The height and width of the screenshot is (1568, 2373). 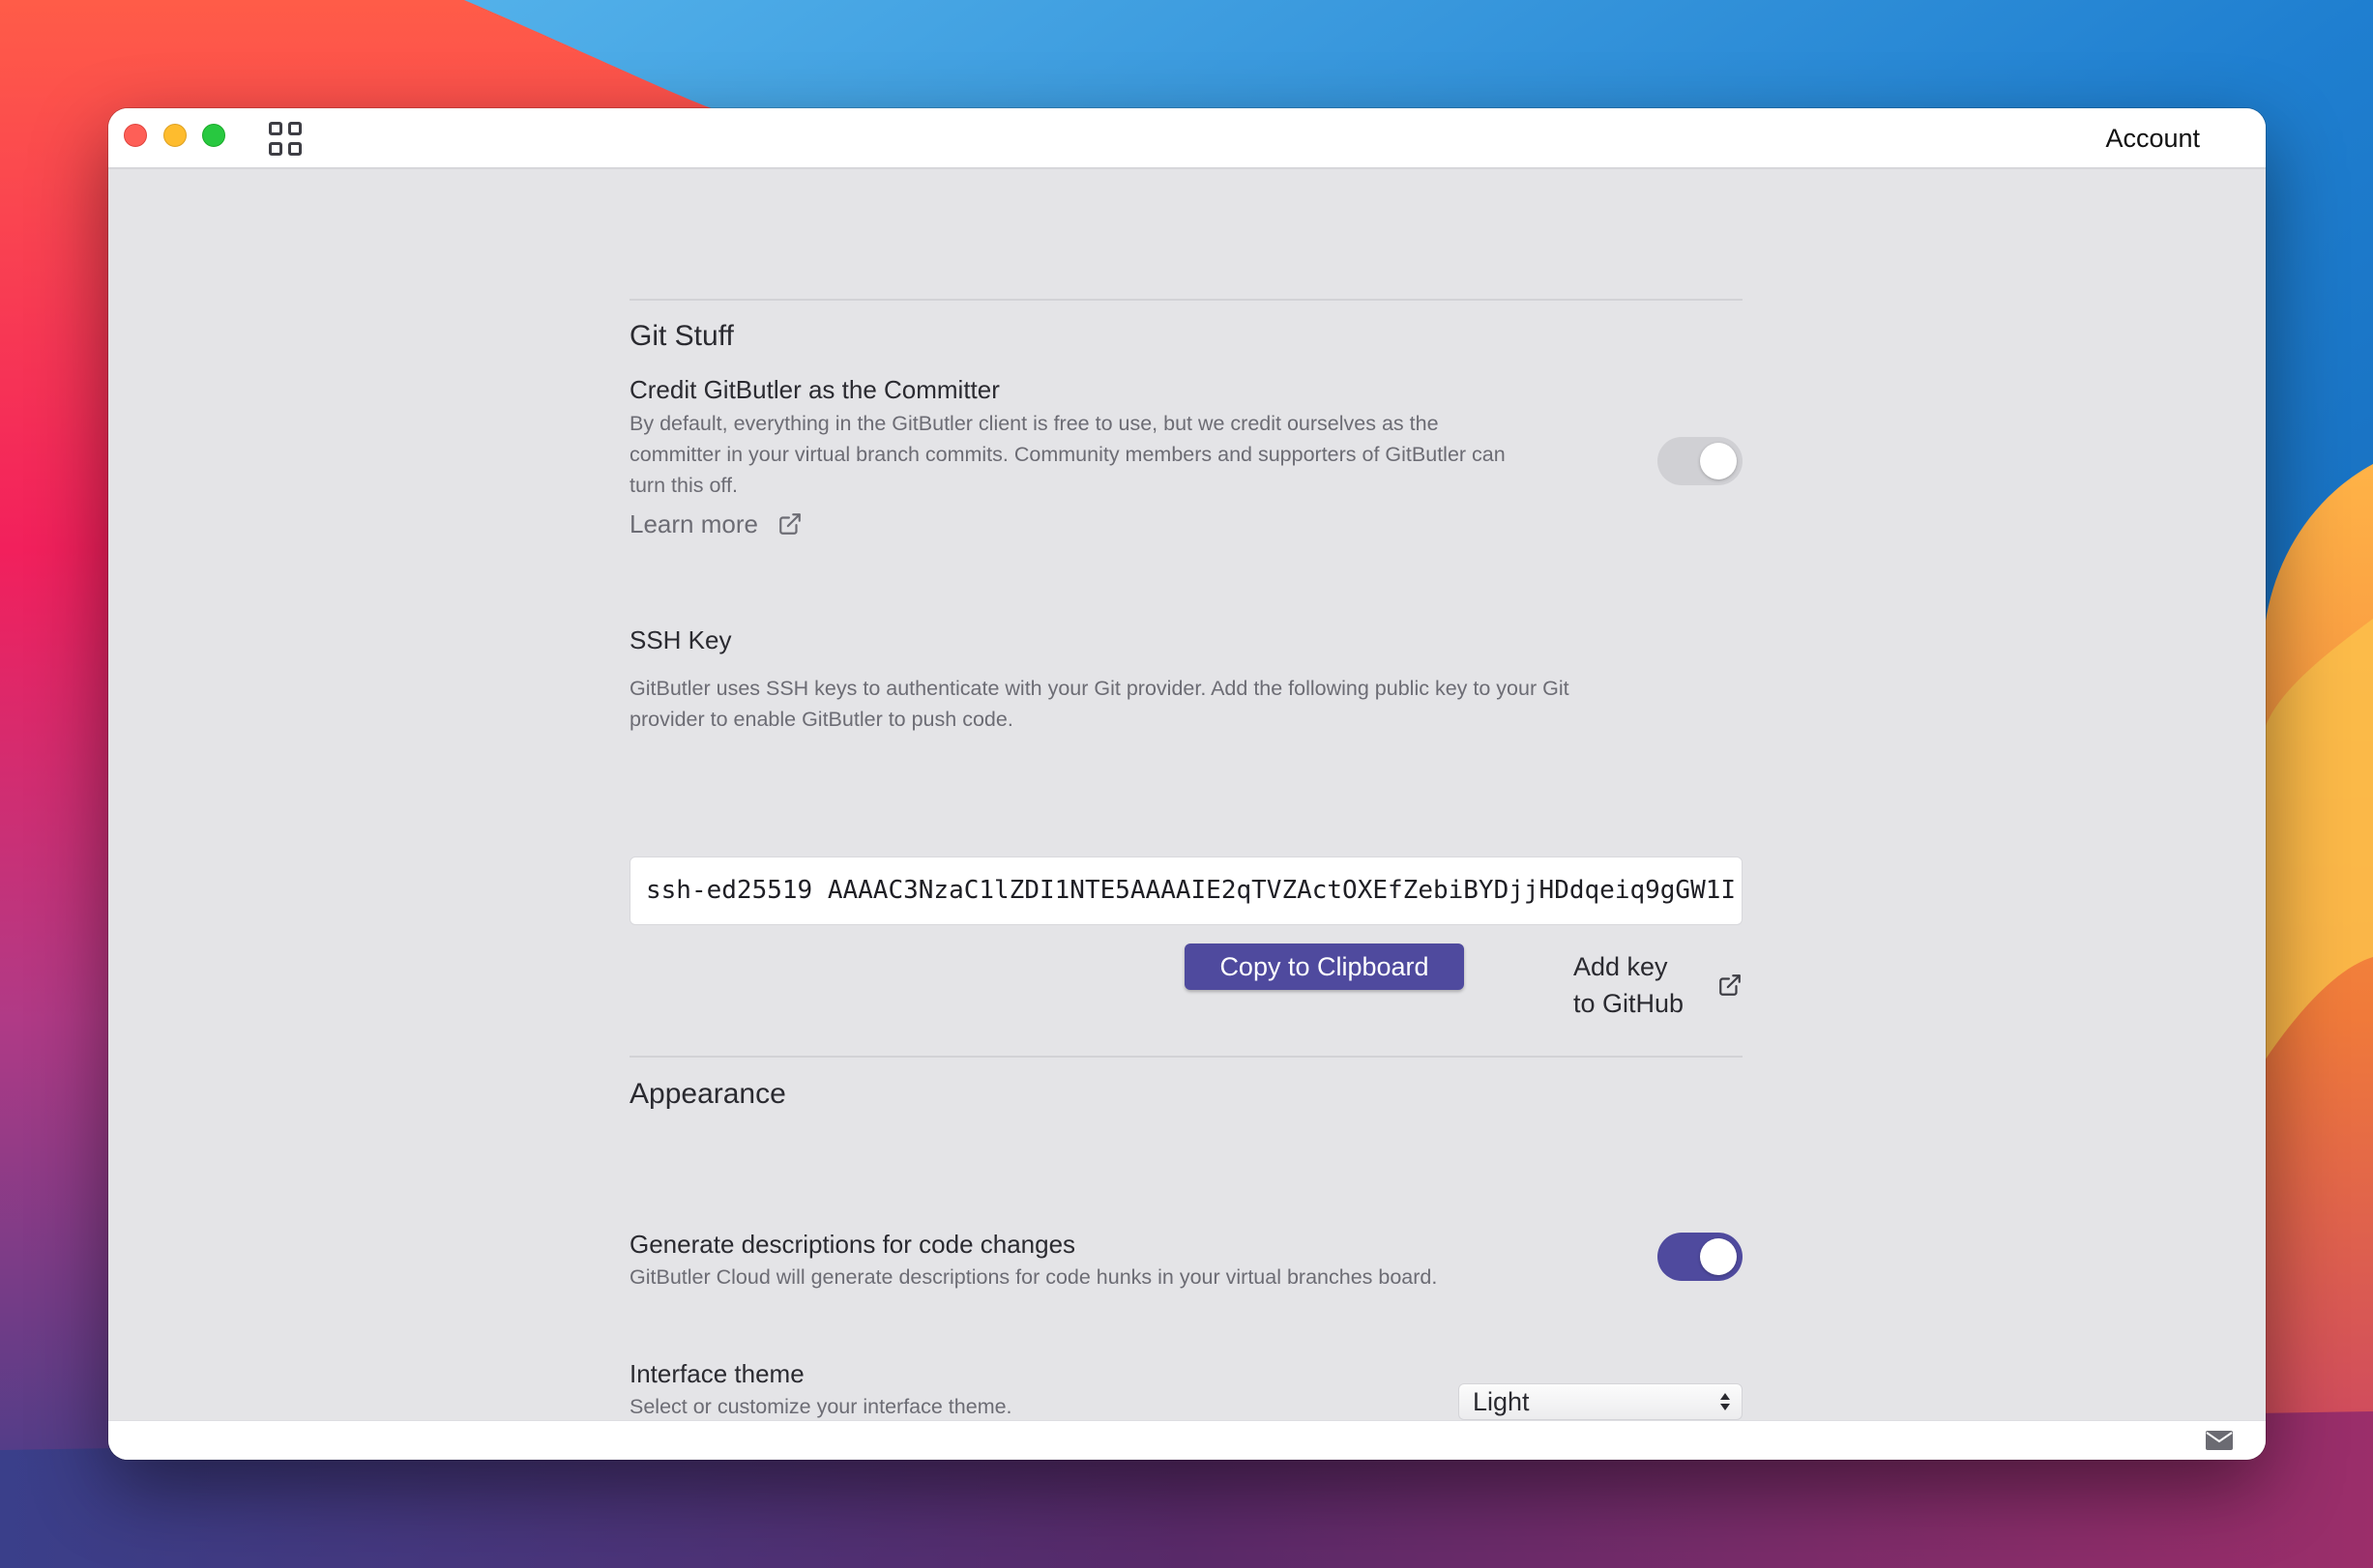 What do you see at coordinates (717, 1373) in the screenshot?
I see `interface-theme-title: Interface theme` at bounding box center [717, 1373].